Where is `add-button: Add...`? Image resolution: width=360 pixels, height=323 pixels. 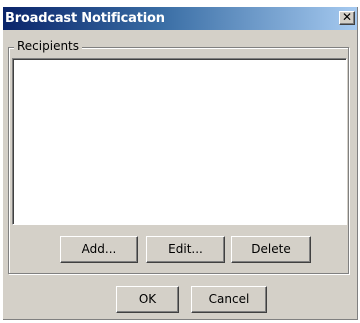 add-button: Add... is located at coordinates (99, 249).